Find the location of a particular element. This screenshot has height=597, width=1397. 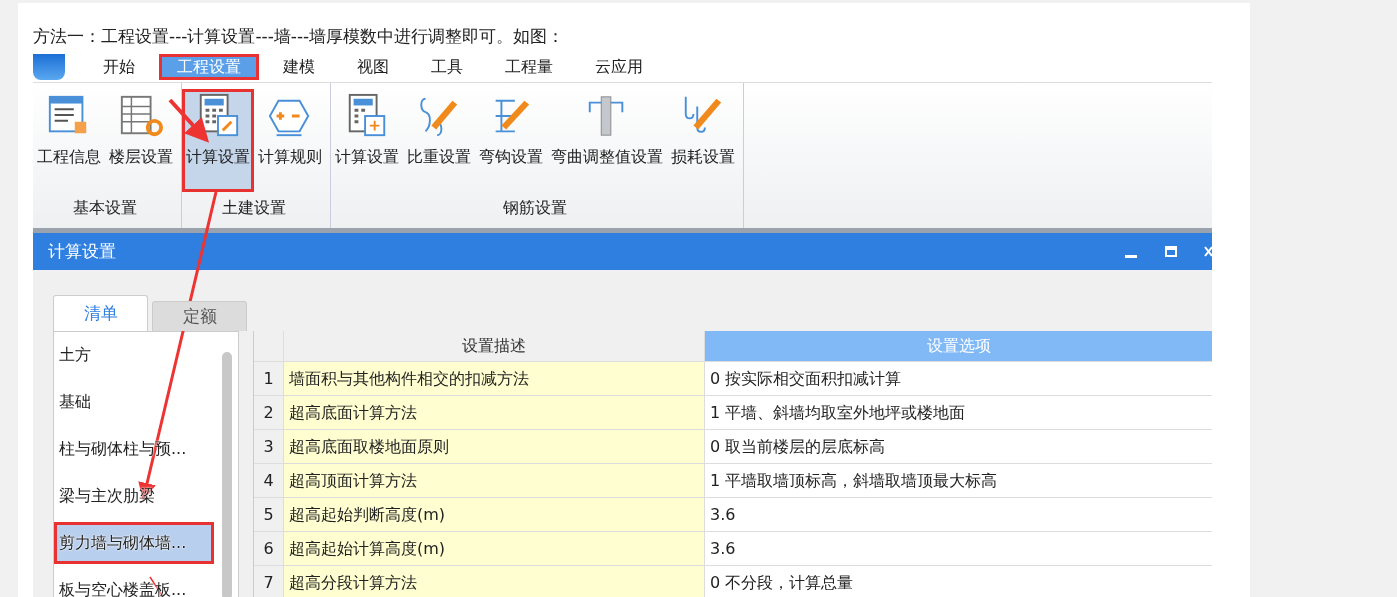

group-label: 土建设置 is located at coordinates (254, 208).